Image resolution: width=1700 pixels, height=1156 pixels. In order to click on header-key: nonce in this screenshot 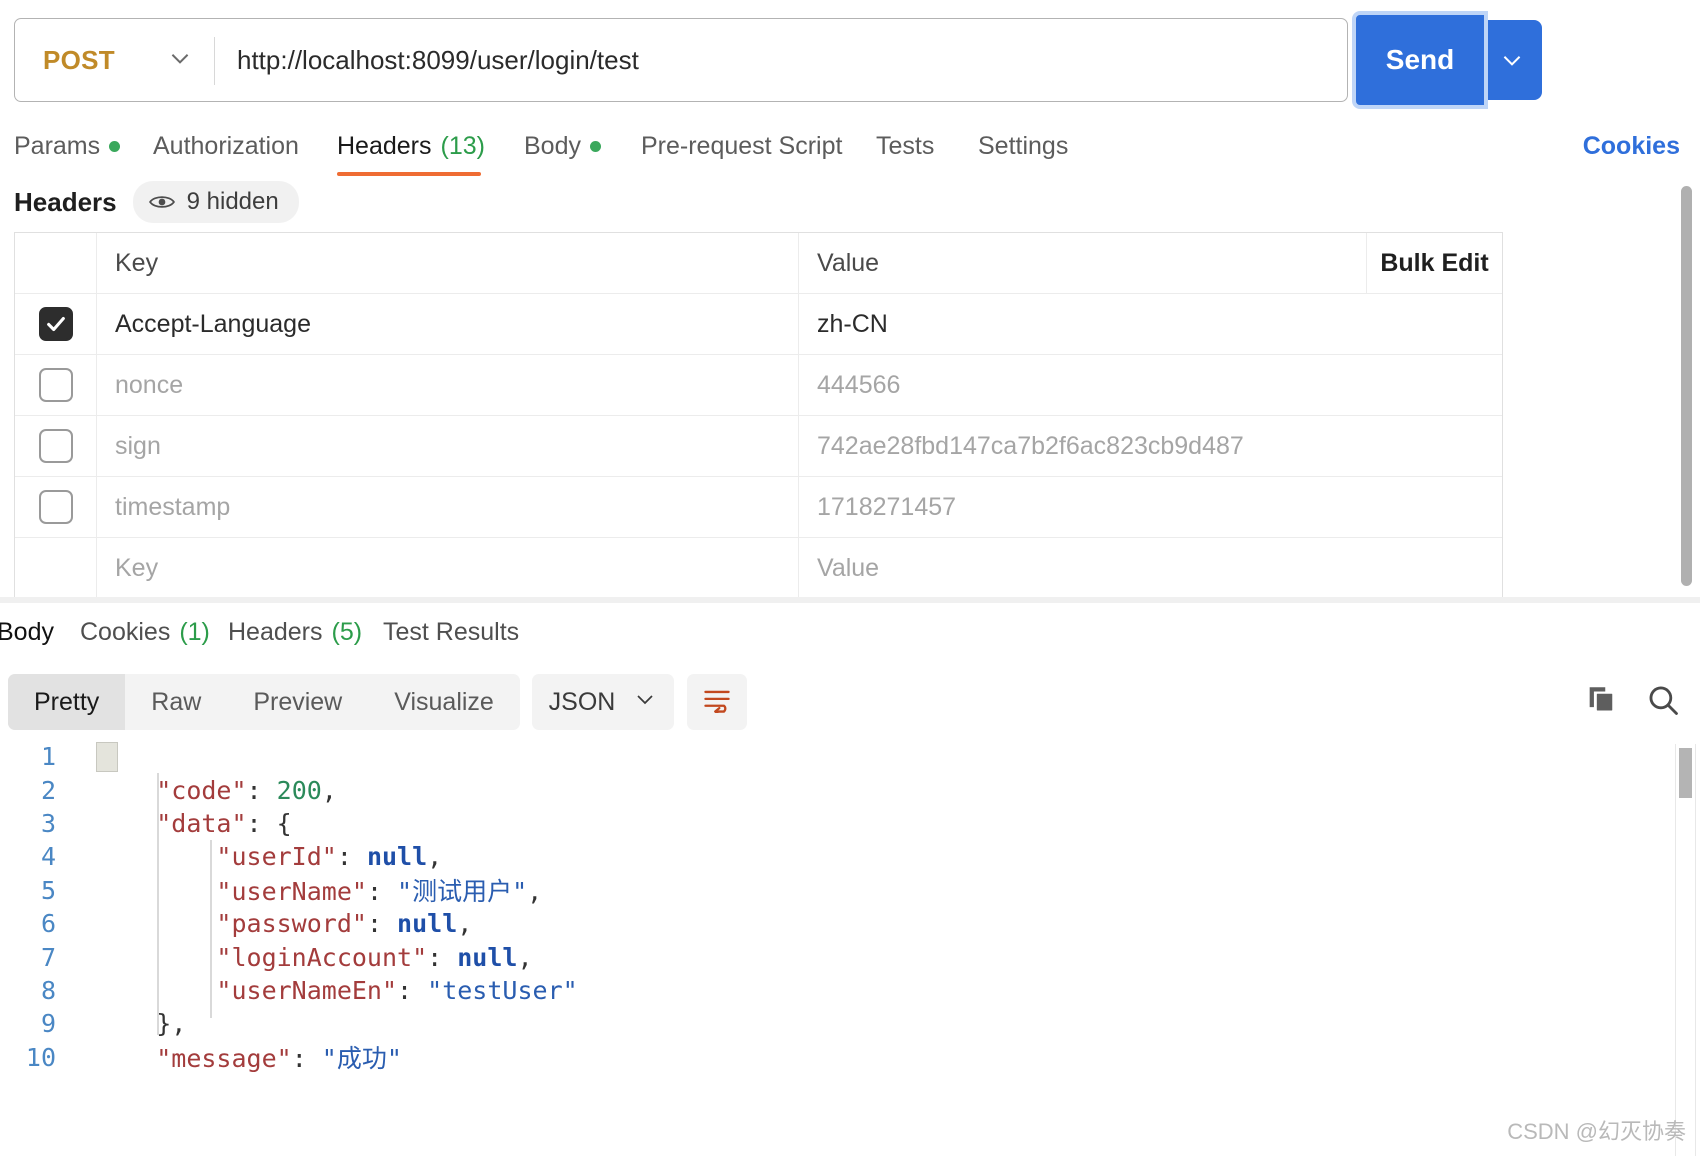, I will do `click(448, 385)`.